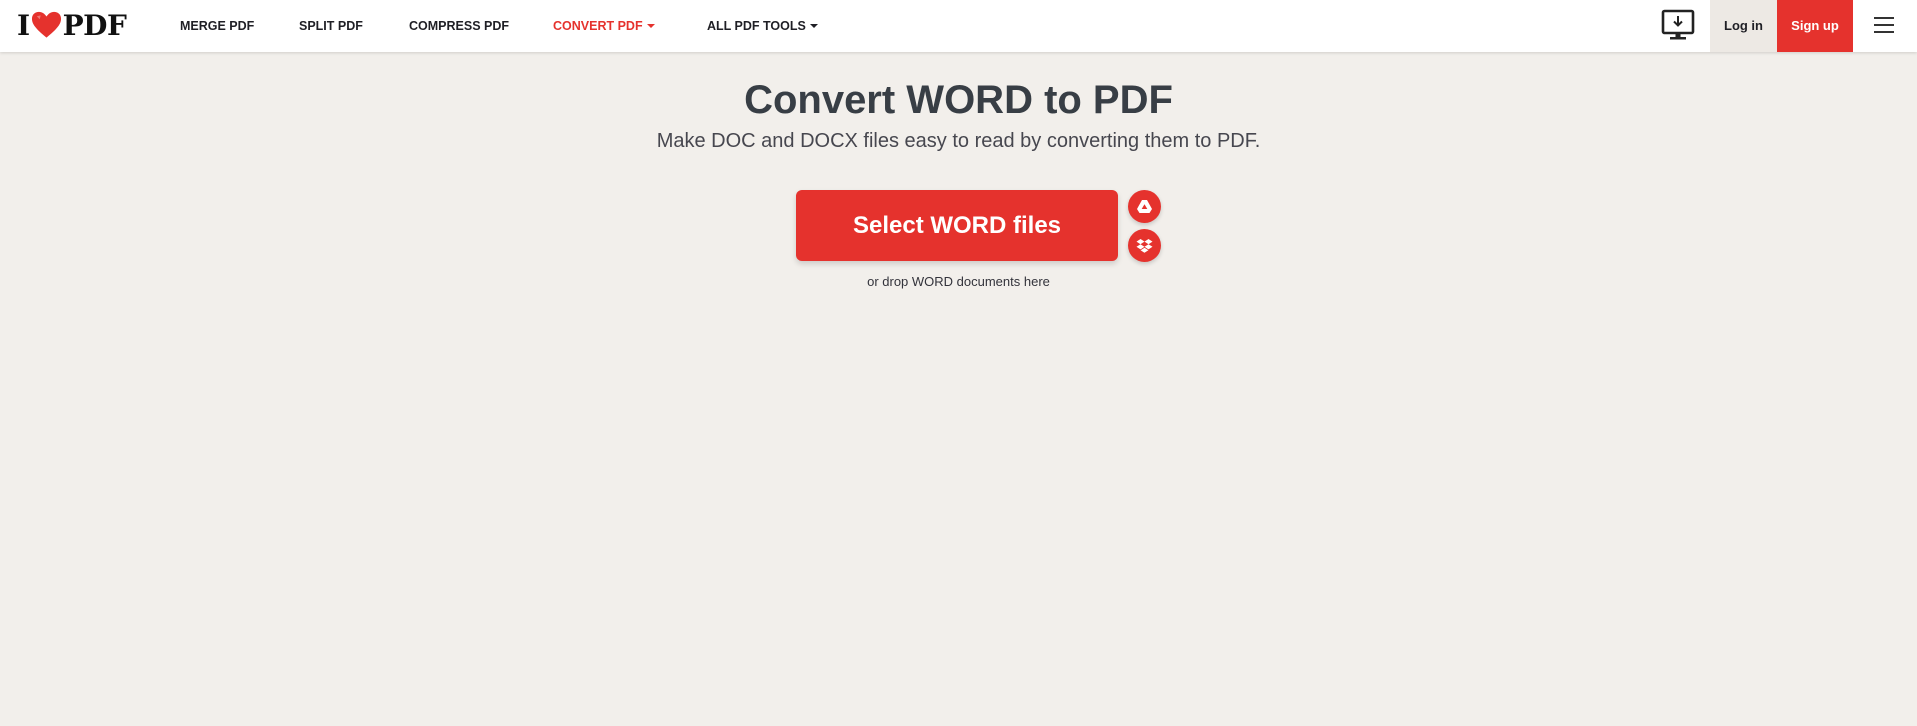  What do you see at coordinates (1678, 25) in the screenshot?
I see `desktop-download-icon` at bounding box center [1678, 25].